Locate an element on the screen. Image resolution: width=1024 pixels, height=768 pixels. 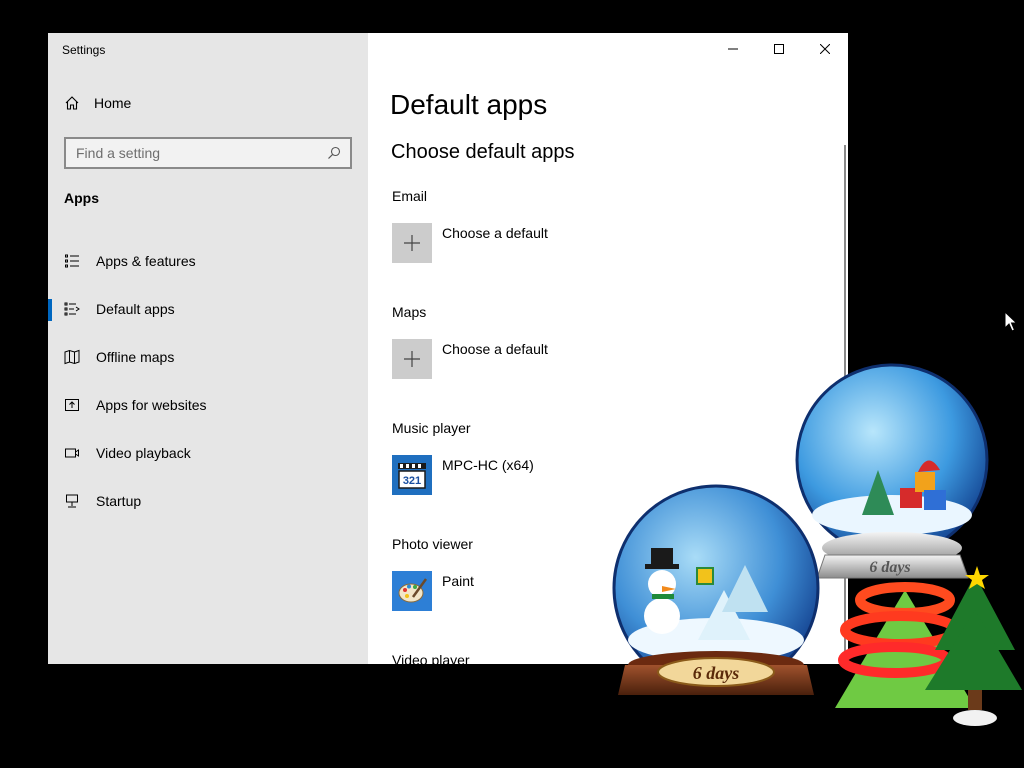
video-icon is located at coordinates (72, 453).